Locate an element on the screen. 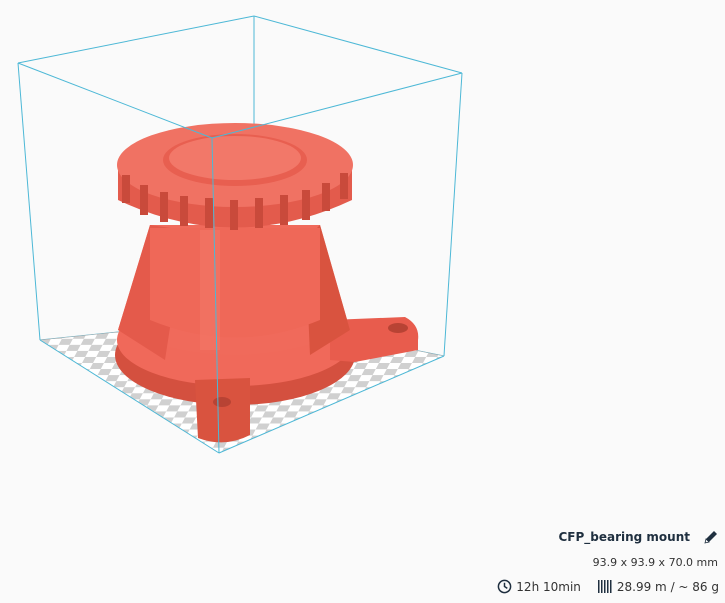 The image size is (725, 603). print-time: 12h 10min is located at coordinates (548, 586).